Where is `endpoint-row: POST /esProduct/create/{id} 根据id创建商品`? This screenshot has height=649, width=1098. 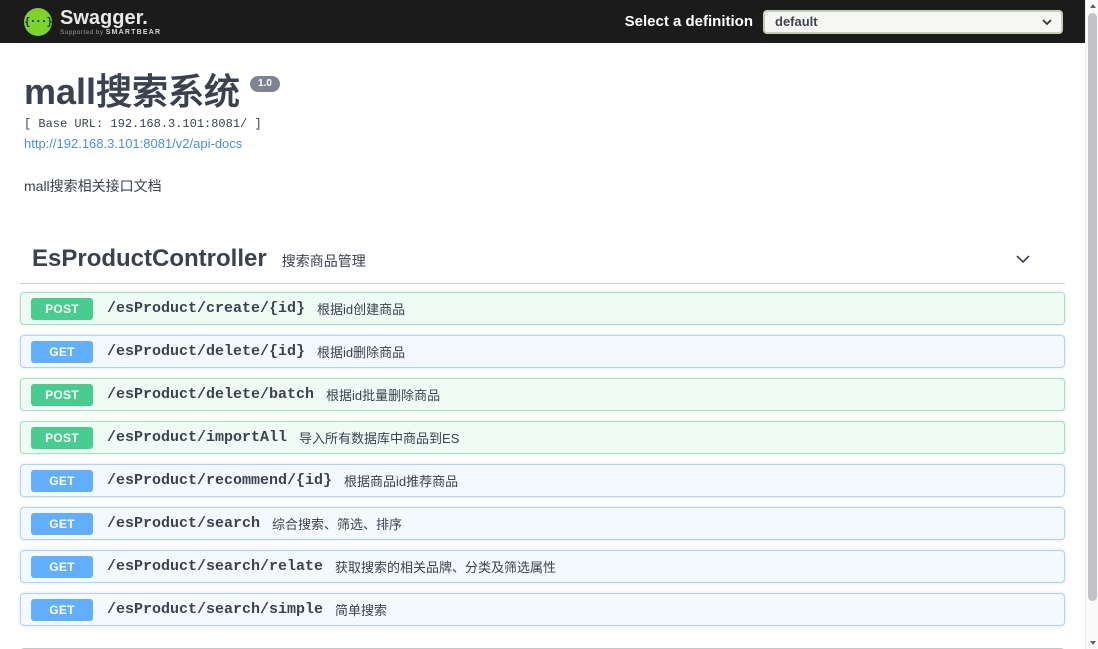 endpoint-row: POST /esProduct/create/{id} 根据id创建商品 is located at coordinates (542, 308).